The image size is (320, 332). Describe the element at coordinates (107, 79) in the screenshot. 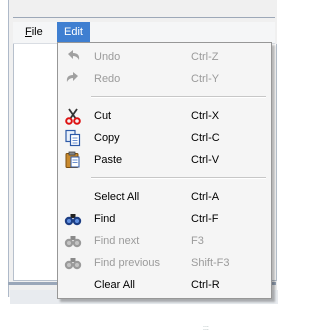

I see `redo-label: Redo` at that location.